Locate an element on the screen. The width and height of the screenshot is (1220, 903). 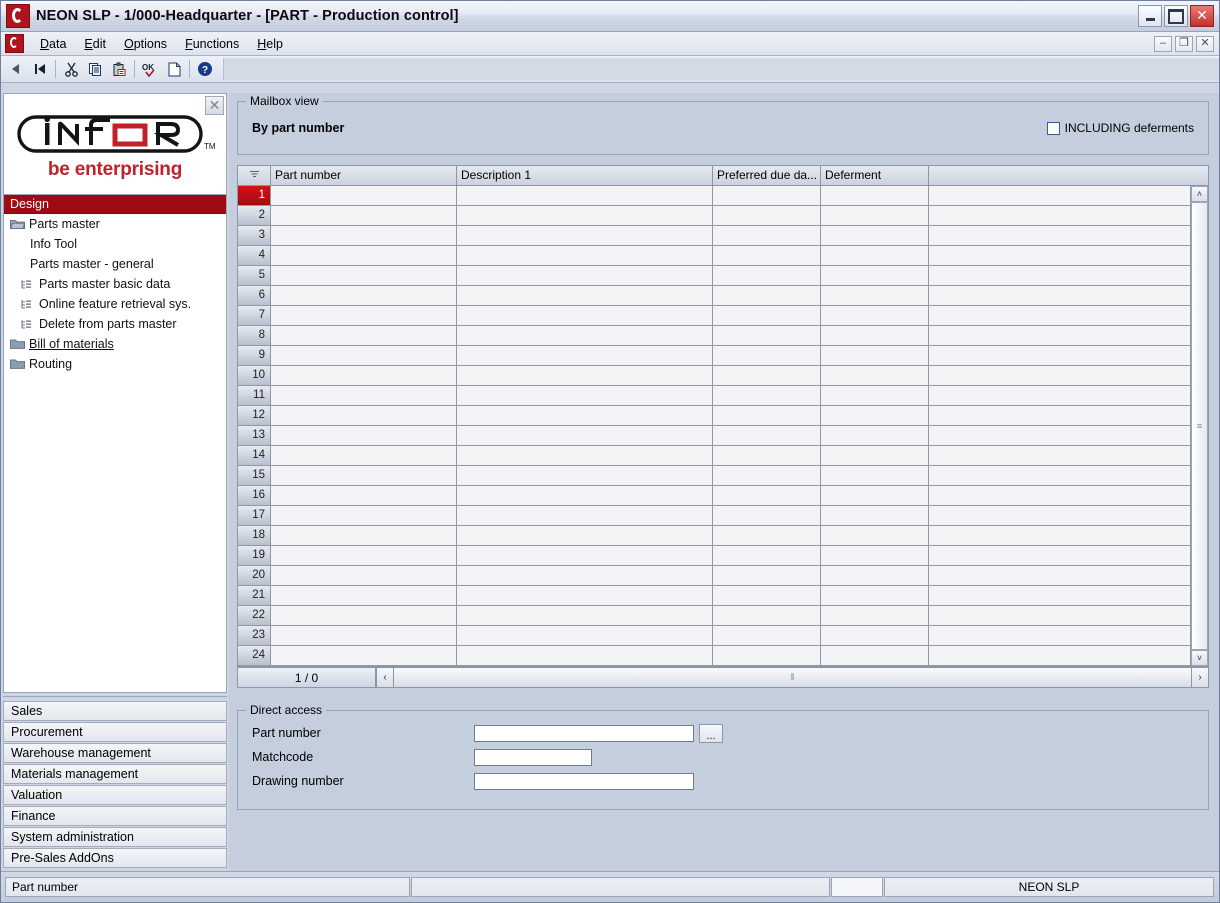
module-button-sales: Sales is located at coordinates (115, 711).